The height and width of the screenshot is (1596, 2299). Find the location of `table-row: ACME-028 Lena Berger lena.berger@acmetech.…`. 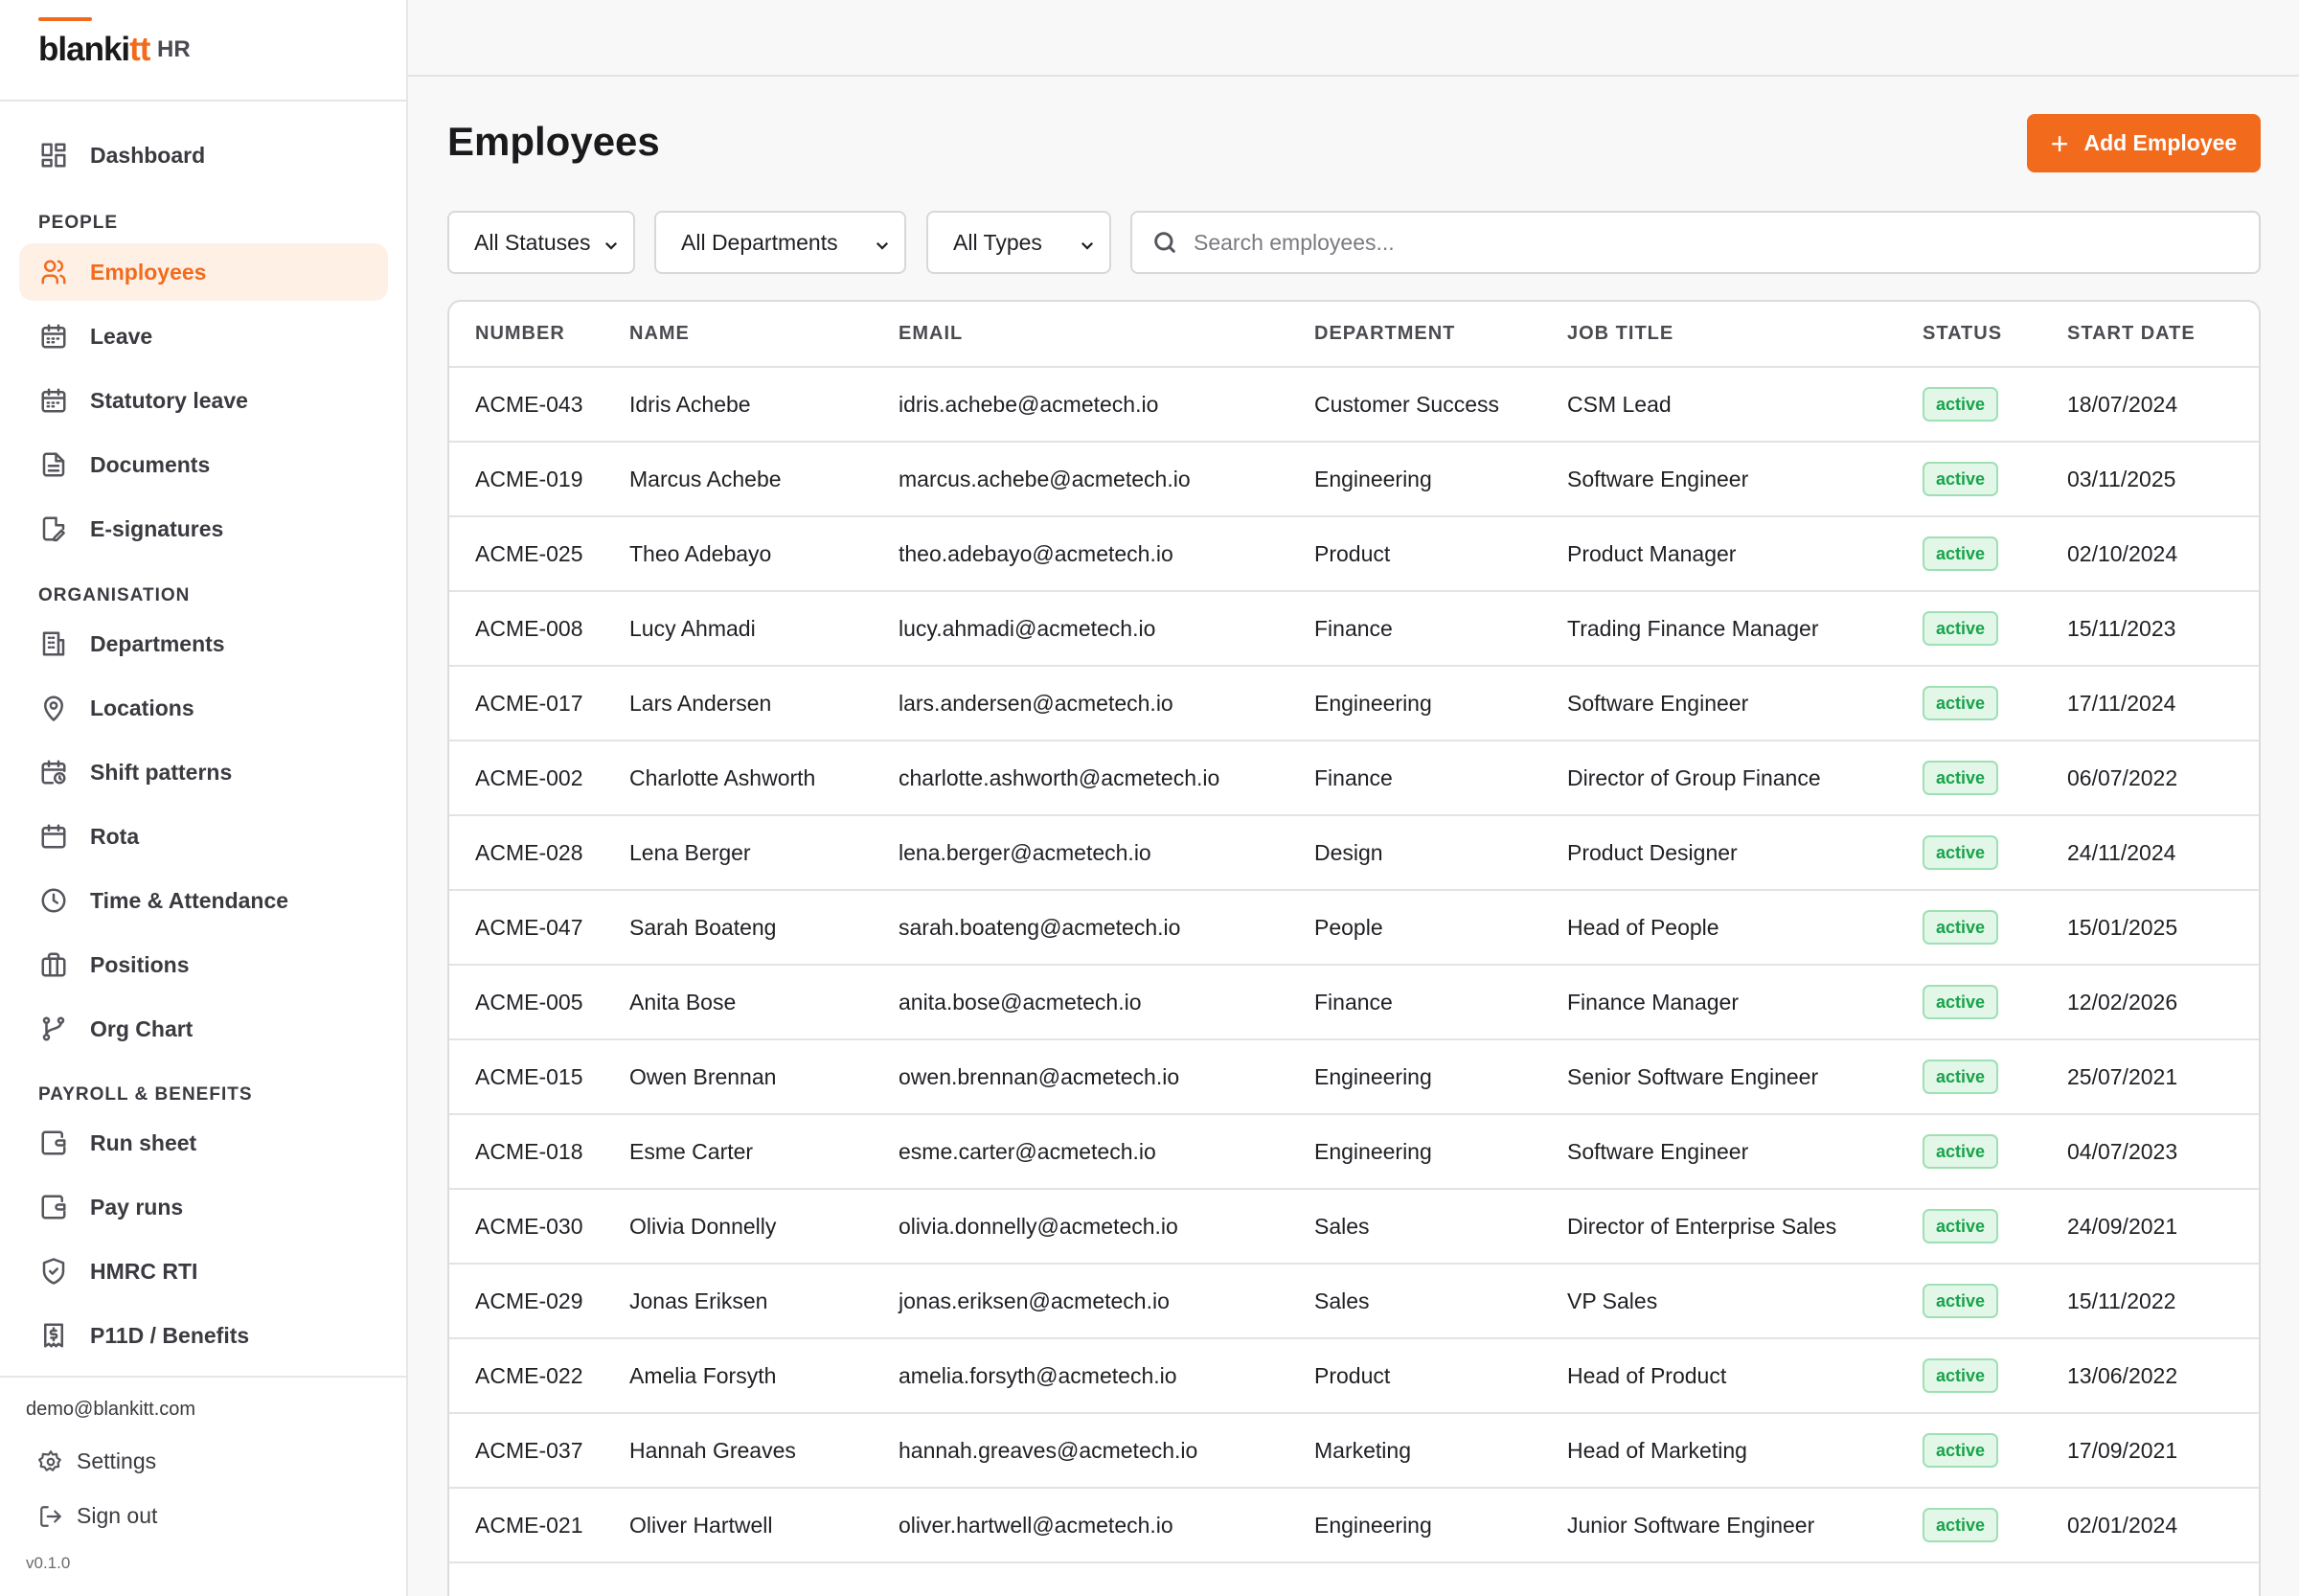

table-row: ACME-028 Lena Berger lena.berger@acmetech.… is located at coordinates (1354, 853).